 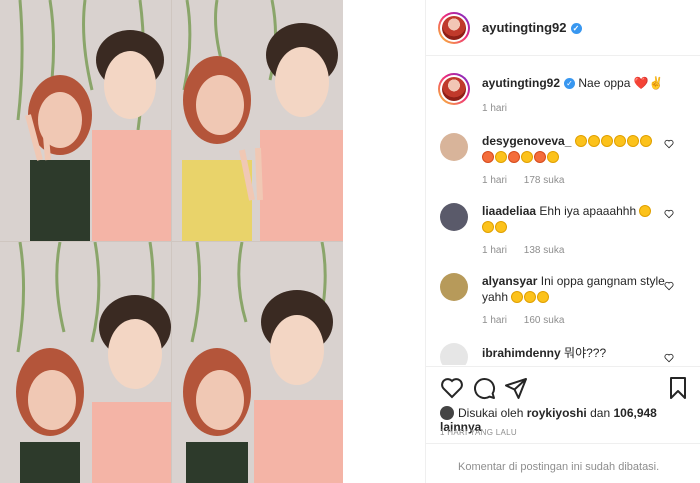 What do you see at coordinates (516, 388) in the screenshot?
I see `paper-plane-icon` at bounding box center [516, 388].